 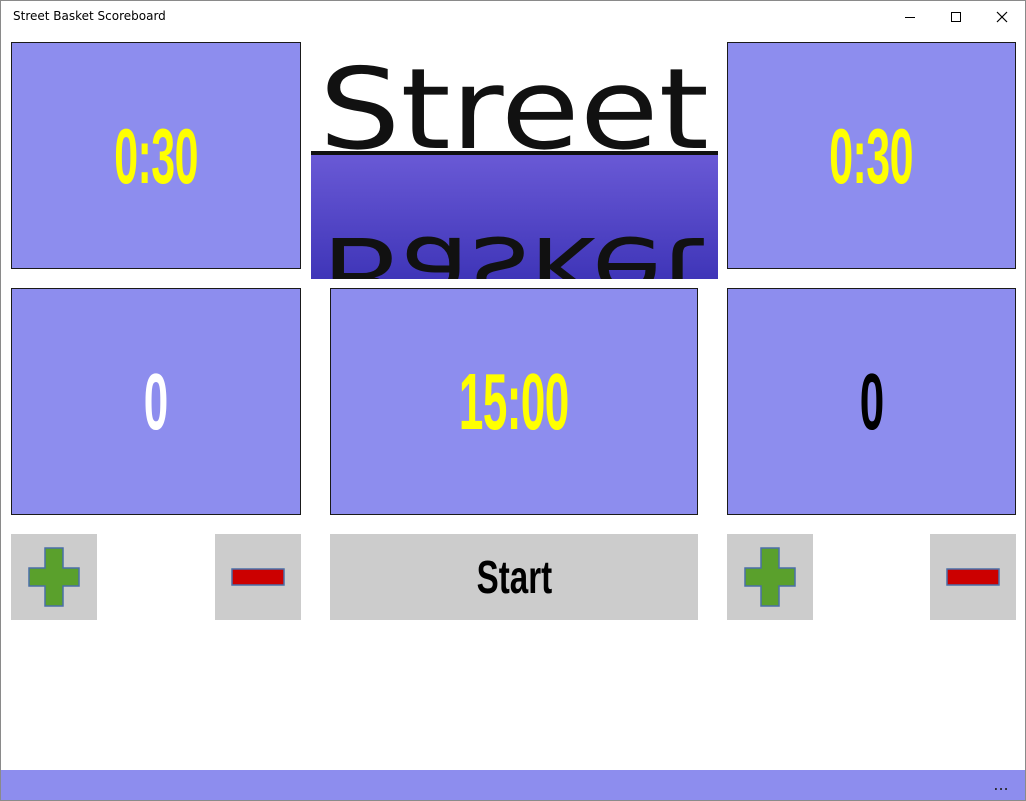 I want to click on start-button-label: Start, so click(x=514, y=577).